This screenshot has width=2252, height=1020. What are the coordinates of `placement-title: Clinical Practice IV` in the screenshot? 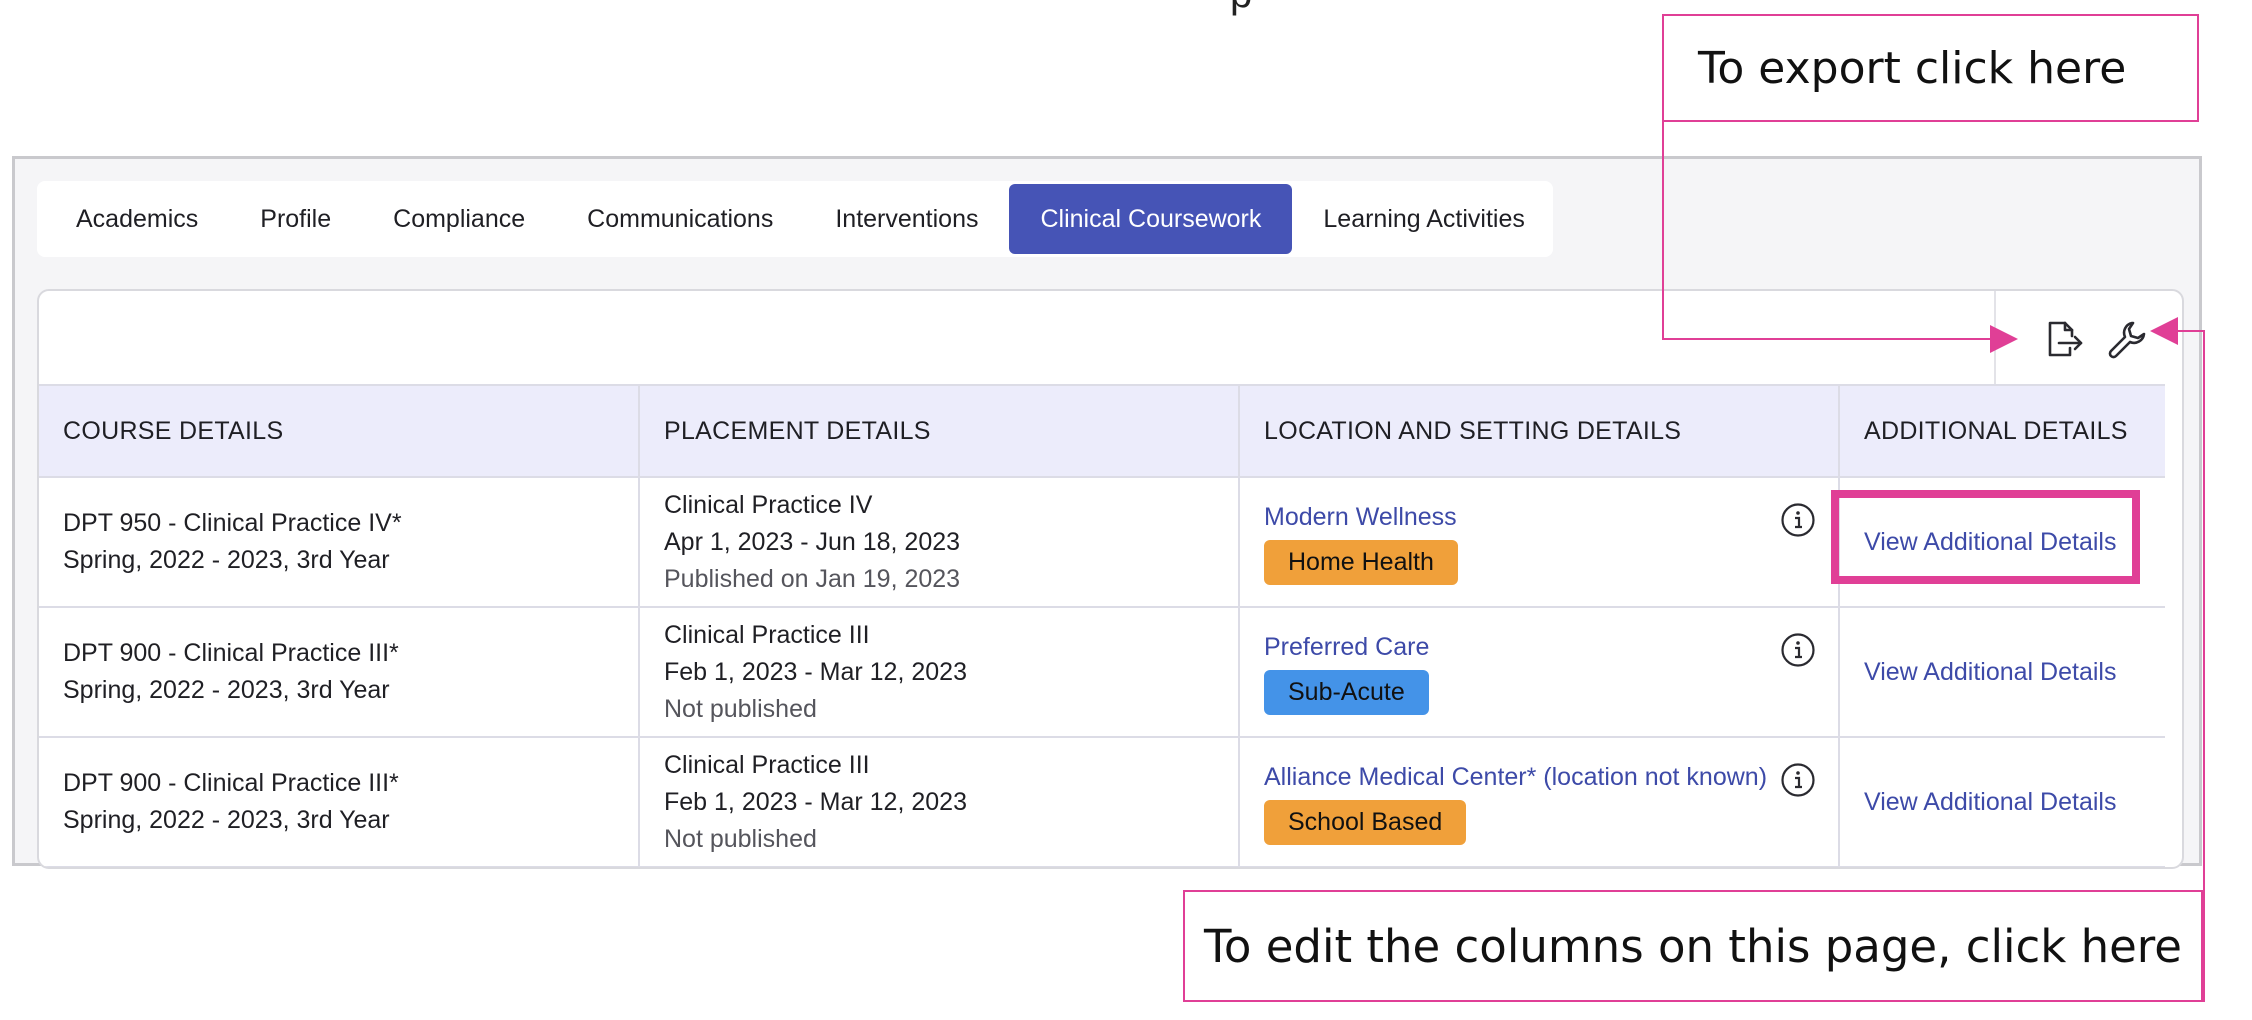 It's located at (768, 504).